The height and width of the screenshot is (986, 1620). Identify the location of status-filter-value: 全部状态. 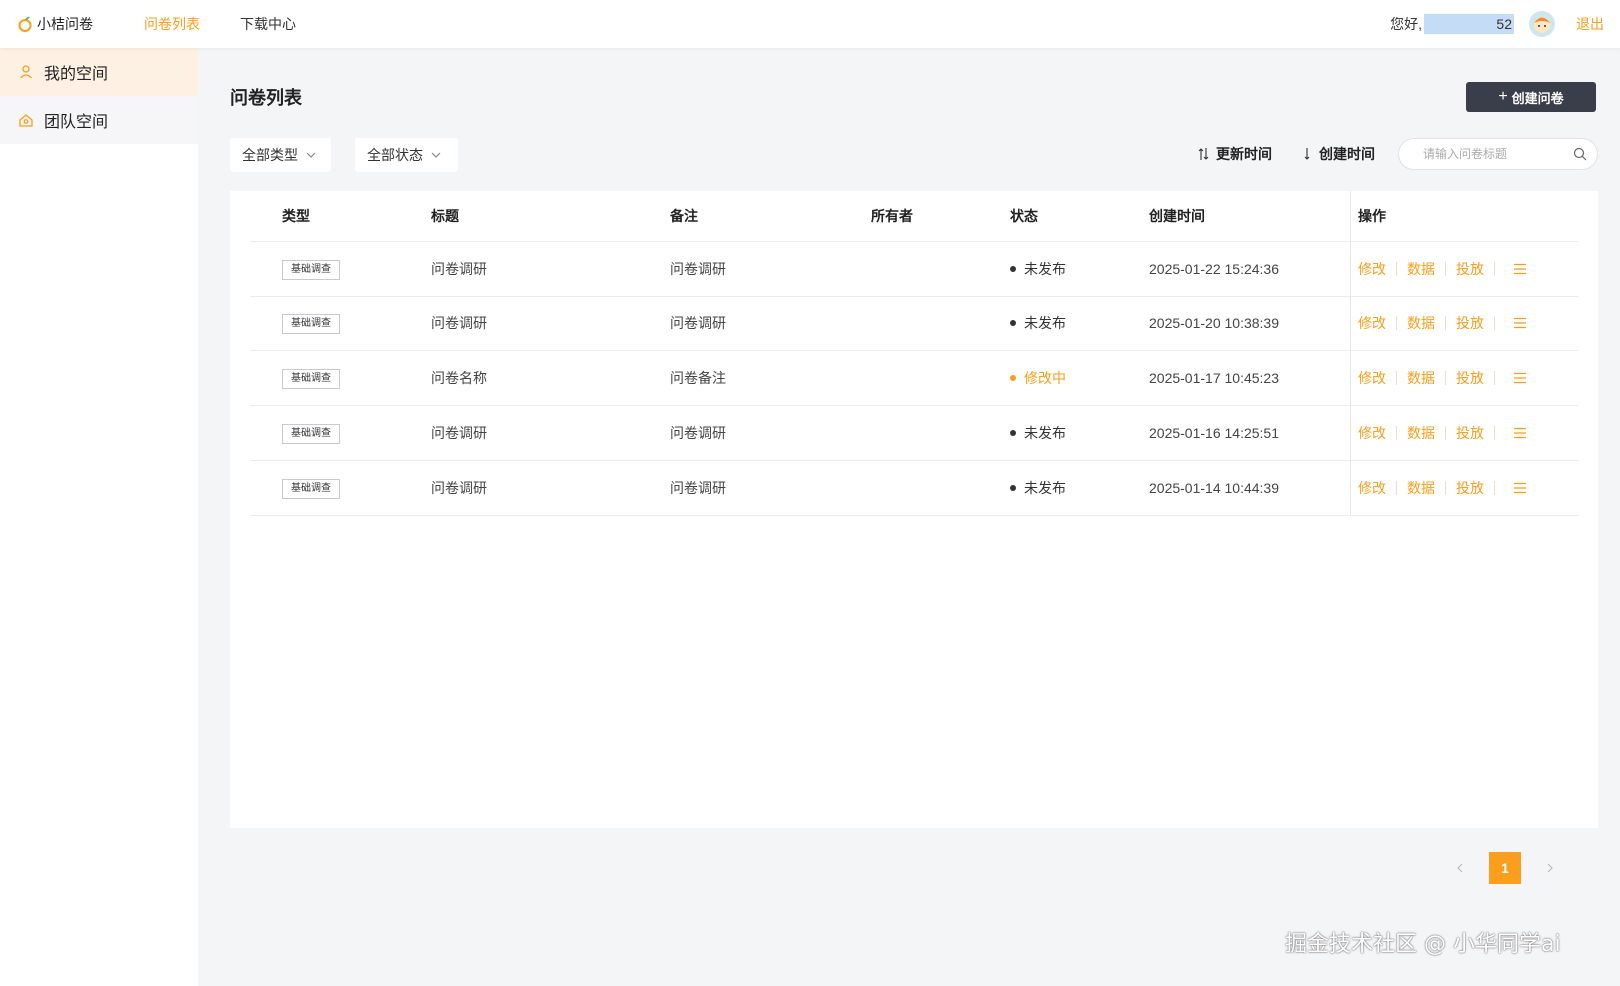
(395, 155).